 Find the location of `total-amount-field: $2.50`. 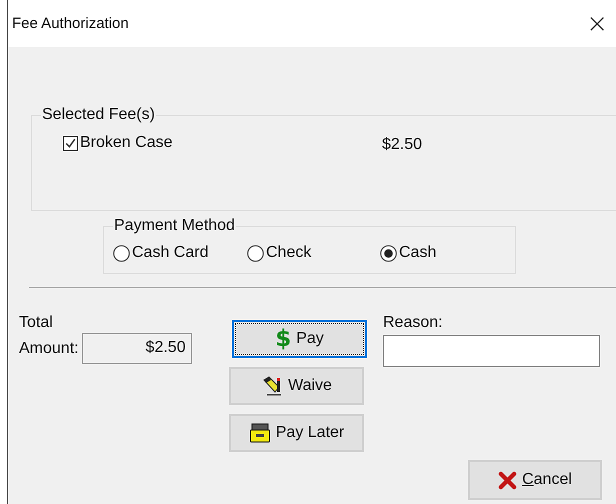

total-amount-field: $2.50 is located at coordinates (137, 348).